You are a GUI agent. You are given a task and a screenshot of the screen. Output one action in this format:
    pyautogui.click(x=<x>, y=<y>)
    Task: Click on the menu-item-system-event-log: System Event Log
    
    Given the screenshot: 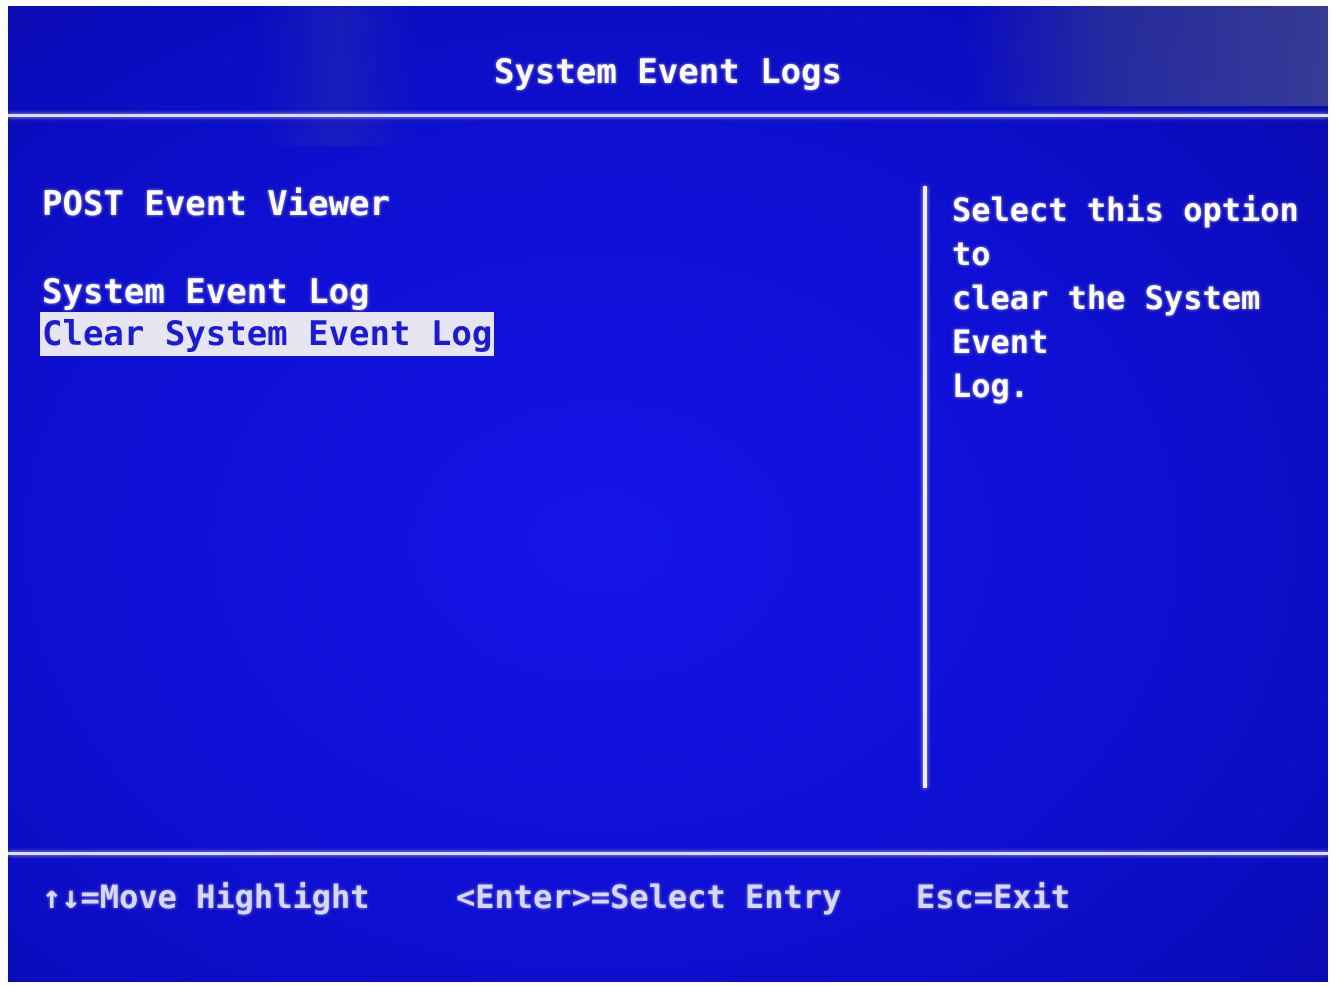 What is the action you would take?
    pyautogui.click(x=206, y=292)
    